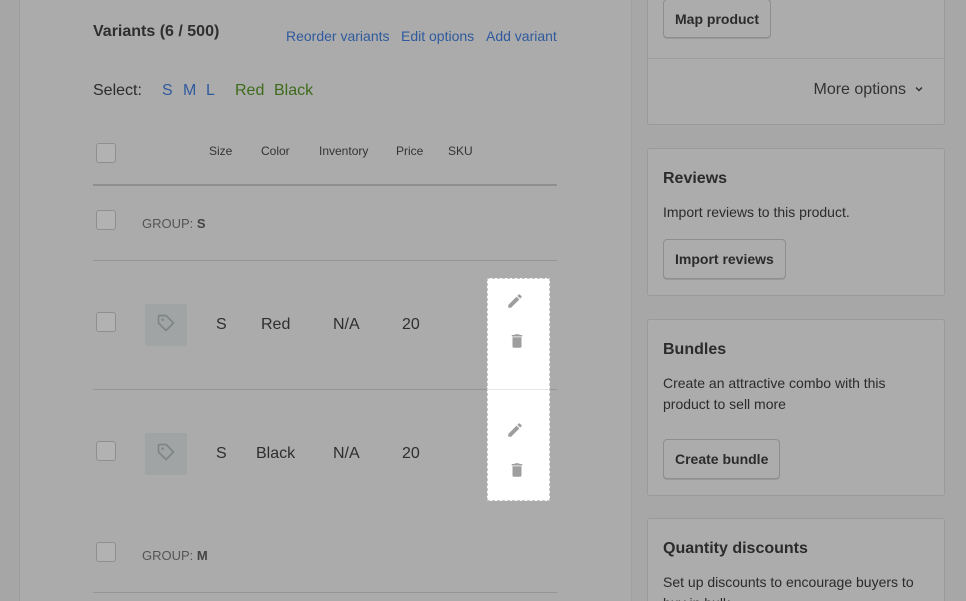  Describe the element at coordinates (156, 31) in the screenshot. I see `variants-title: Variants (6 / 500)` at that location.